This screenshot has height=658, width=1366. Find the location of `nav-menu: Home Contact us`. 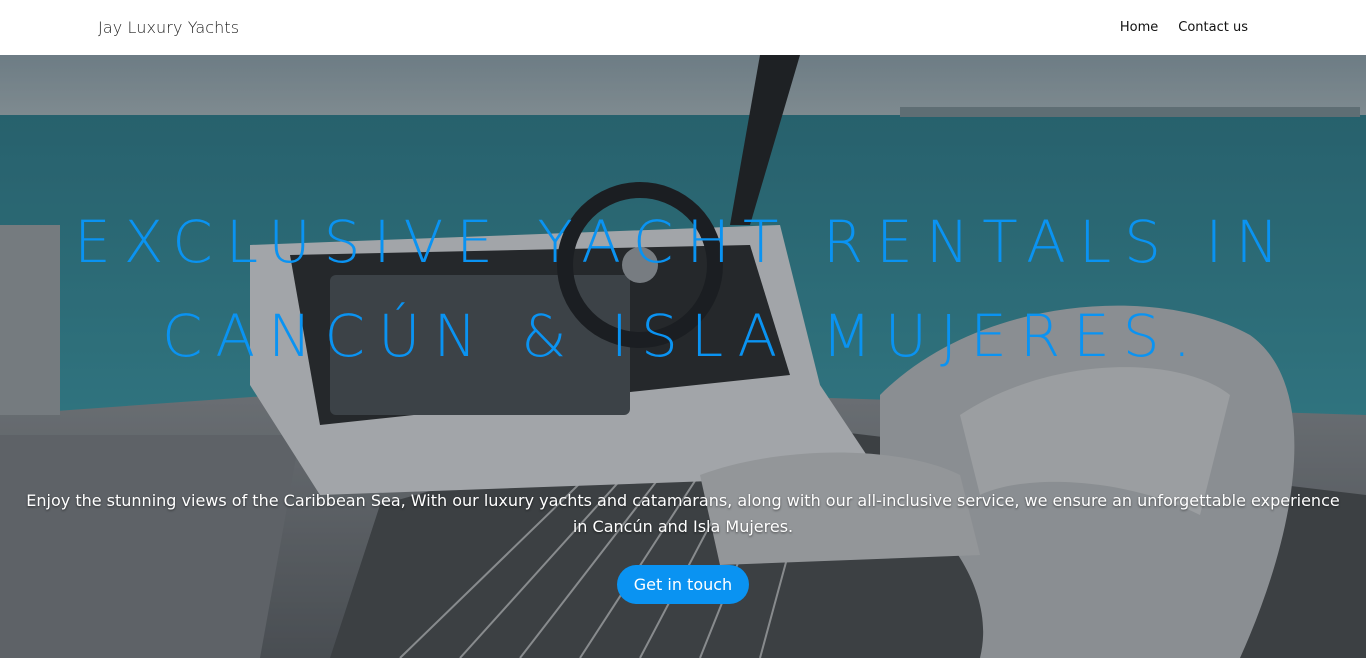

nav-menu: Home Contact us is located at coordinates (1184, 27).